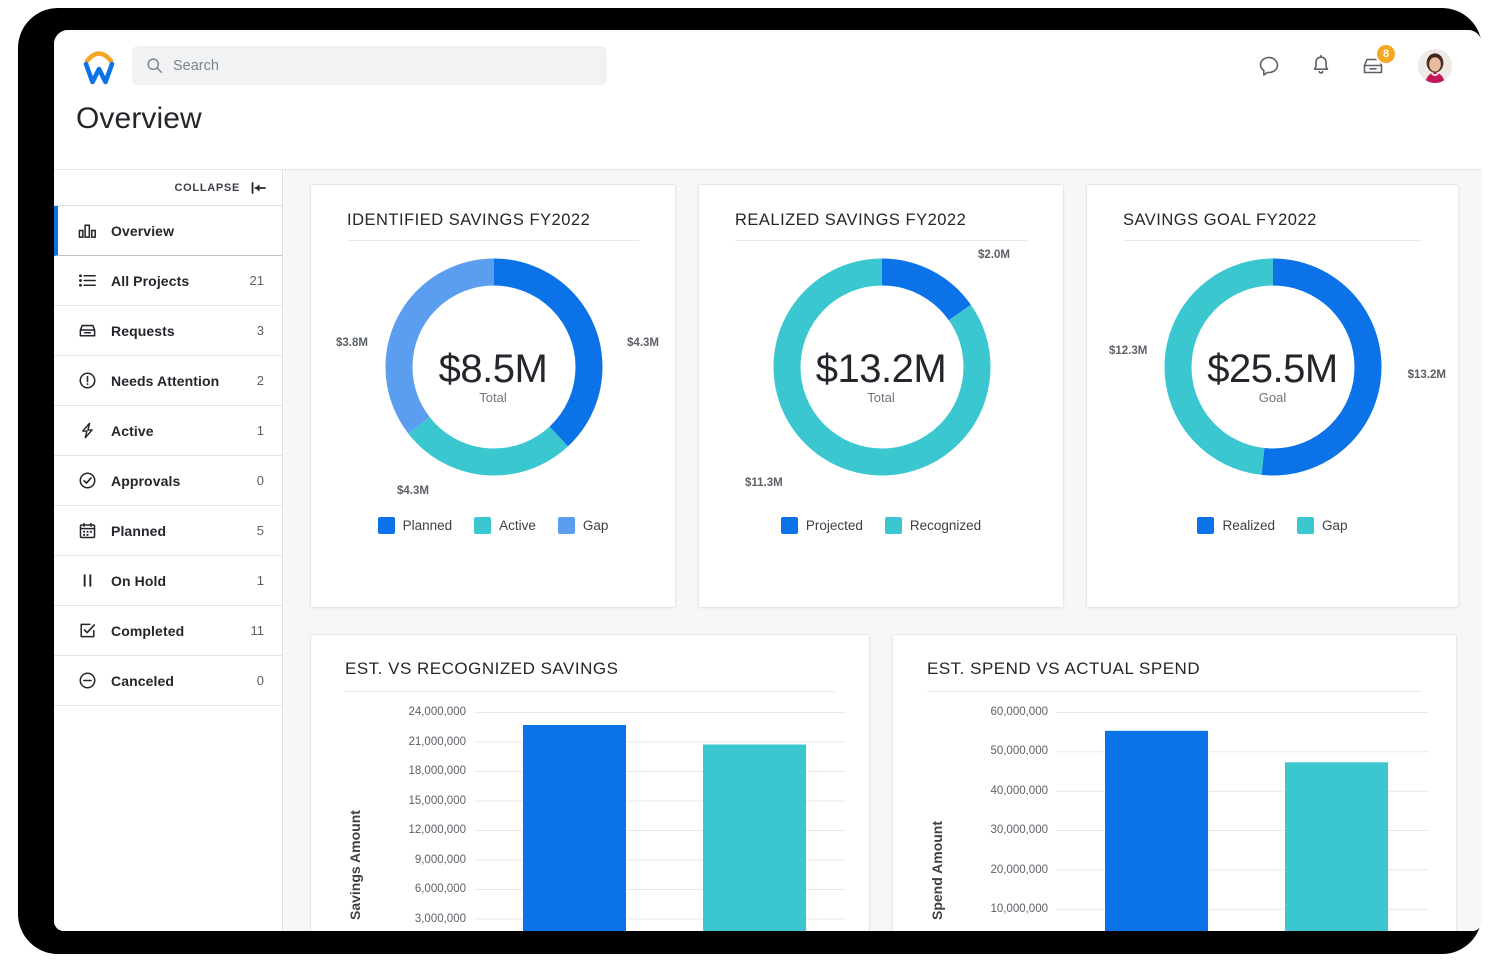  Describe the element at coordinates (437, 712) in the screenshot. I see `y-tick: 24,000,000` at that location.